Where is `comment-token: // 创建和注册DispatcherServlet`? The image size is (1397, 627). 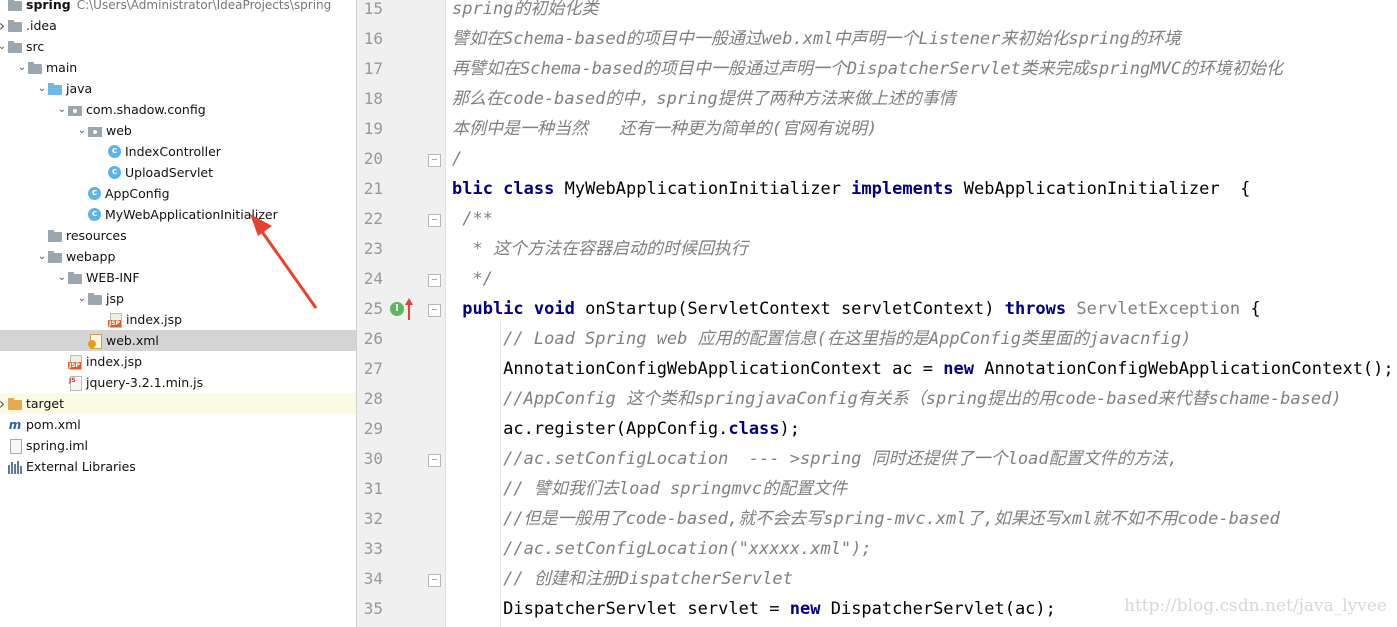 comment-token: // 创建和注册DispatcherServlet is located at coordinates (622, 579).